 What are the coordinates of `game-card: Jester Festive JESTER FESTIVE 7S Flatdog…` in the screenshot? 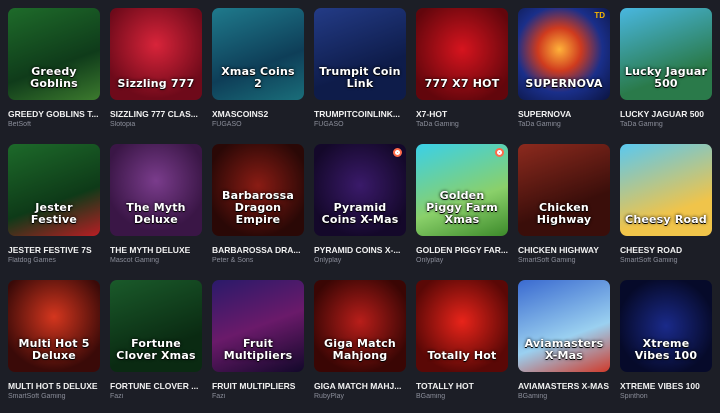 It's located at (54, 204).